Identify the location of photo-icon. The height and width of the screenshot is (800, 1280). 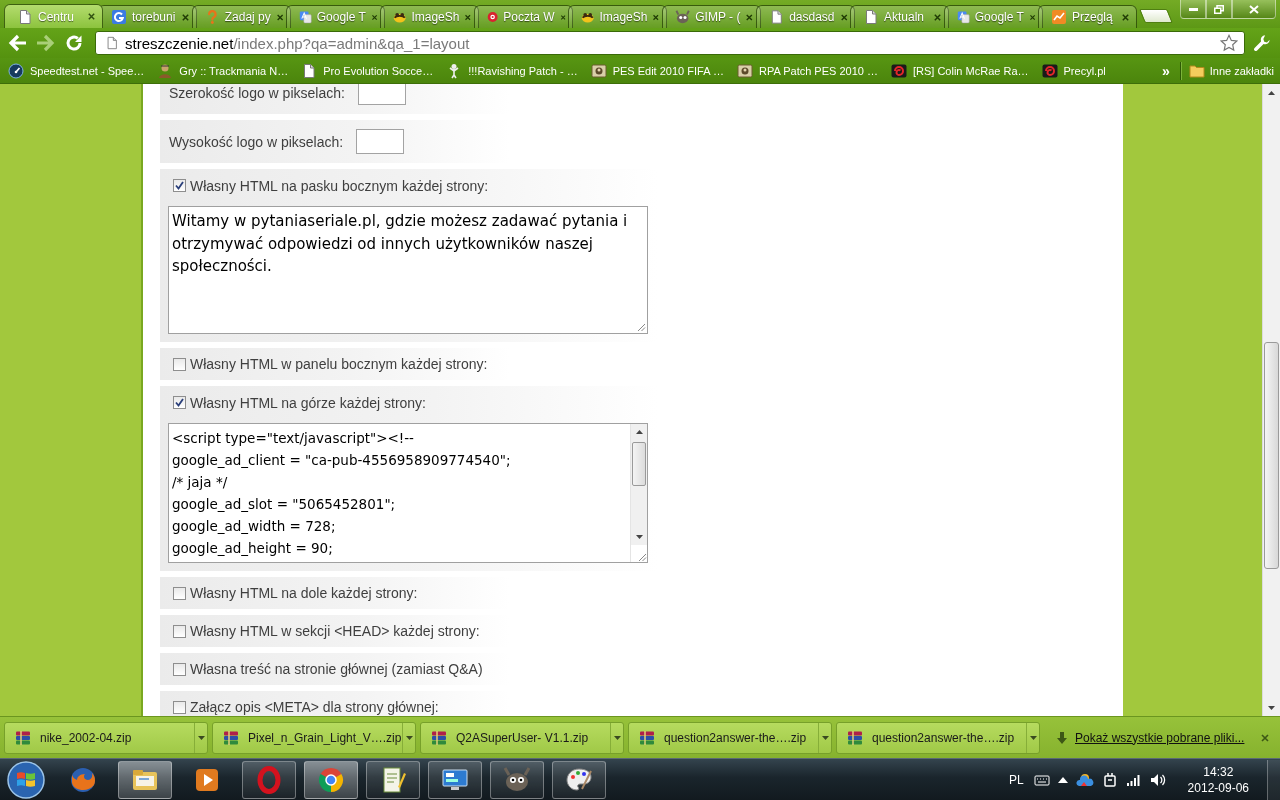
(598, 70).